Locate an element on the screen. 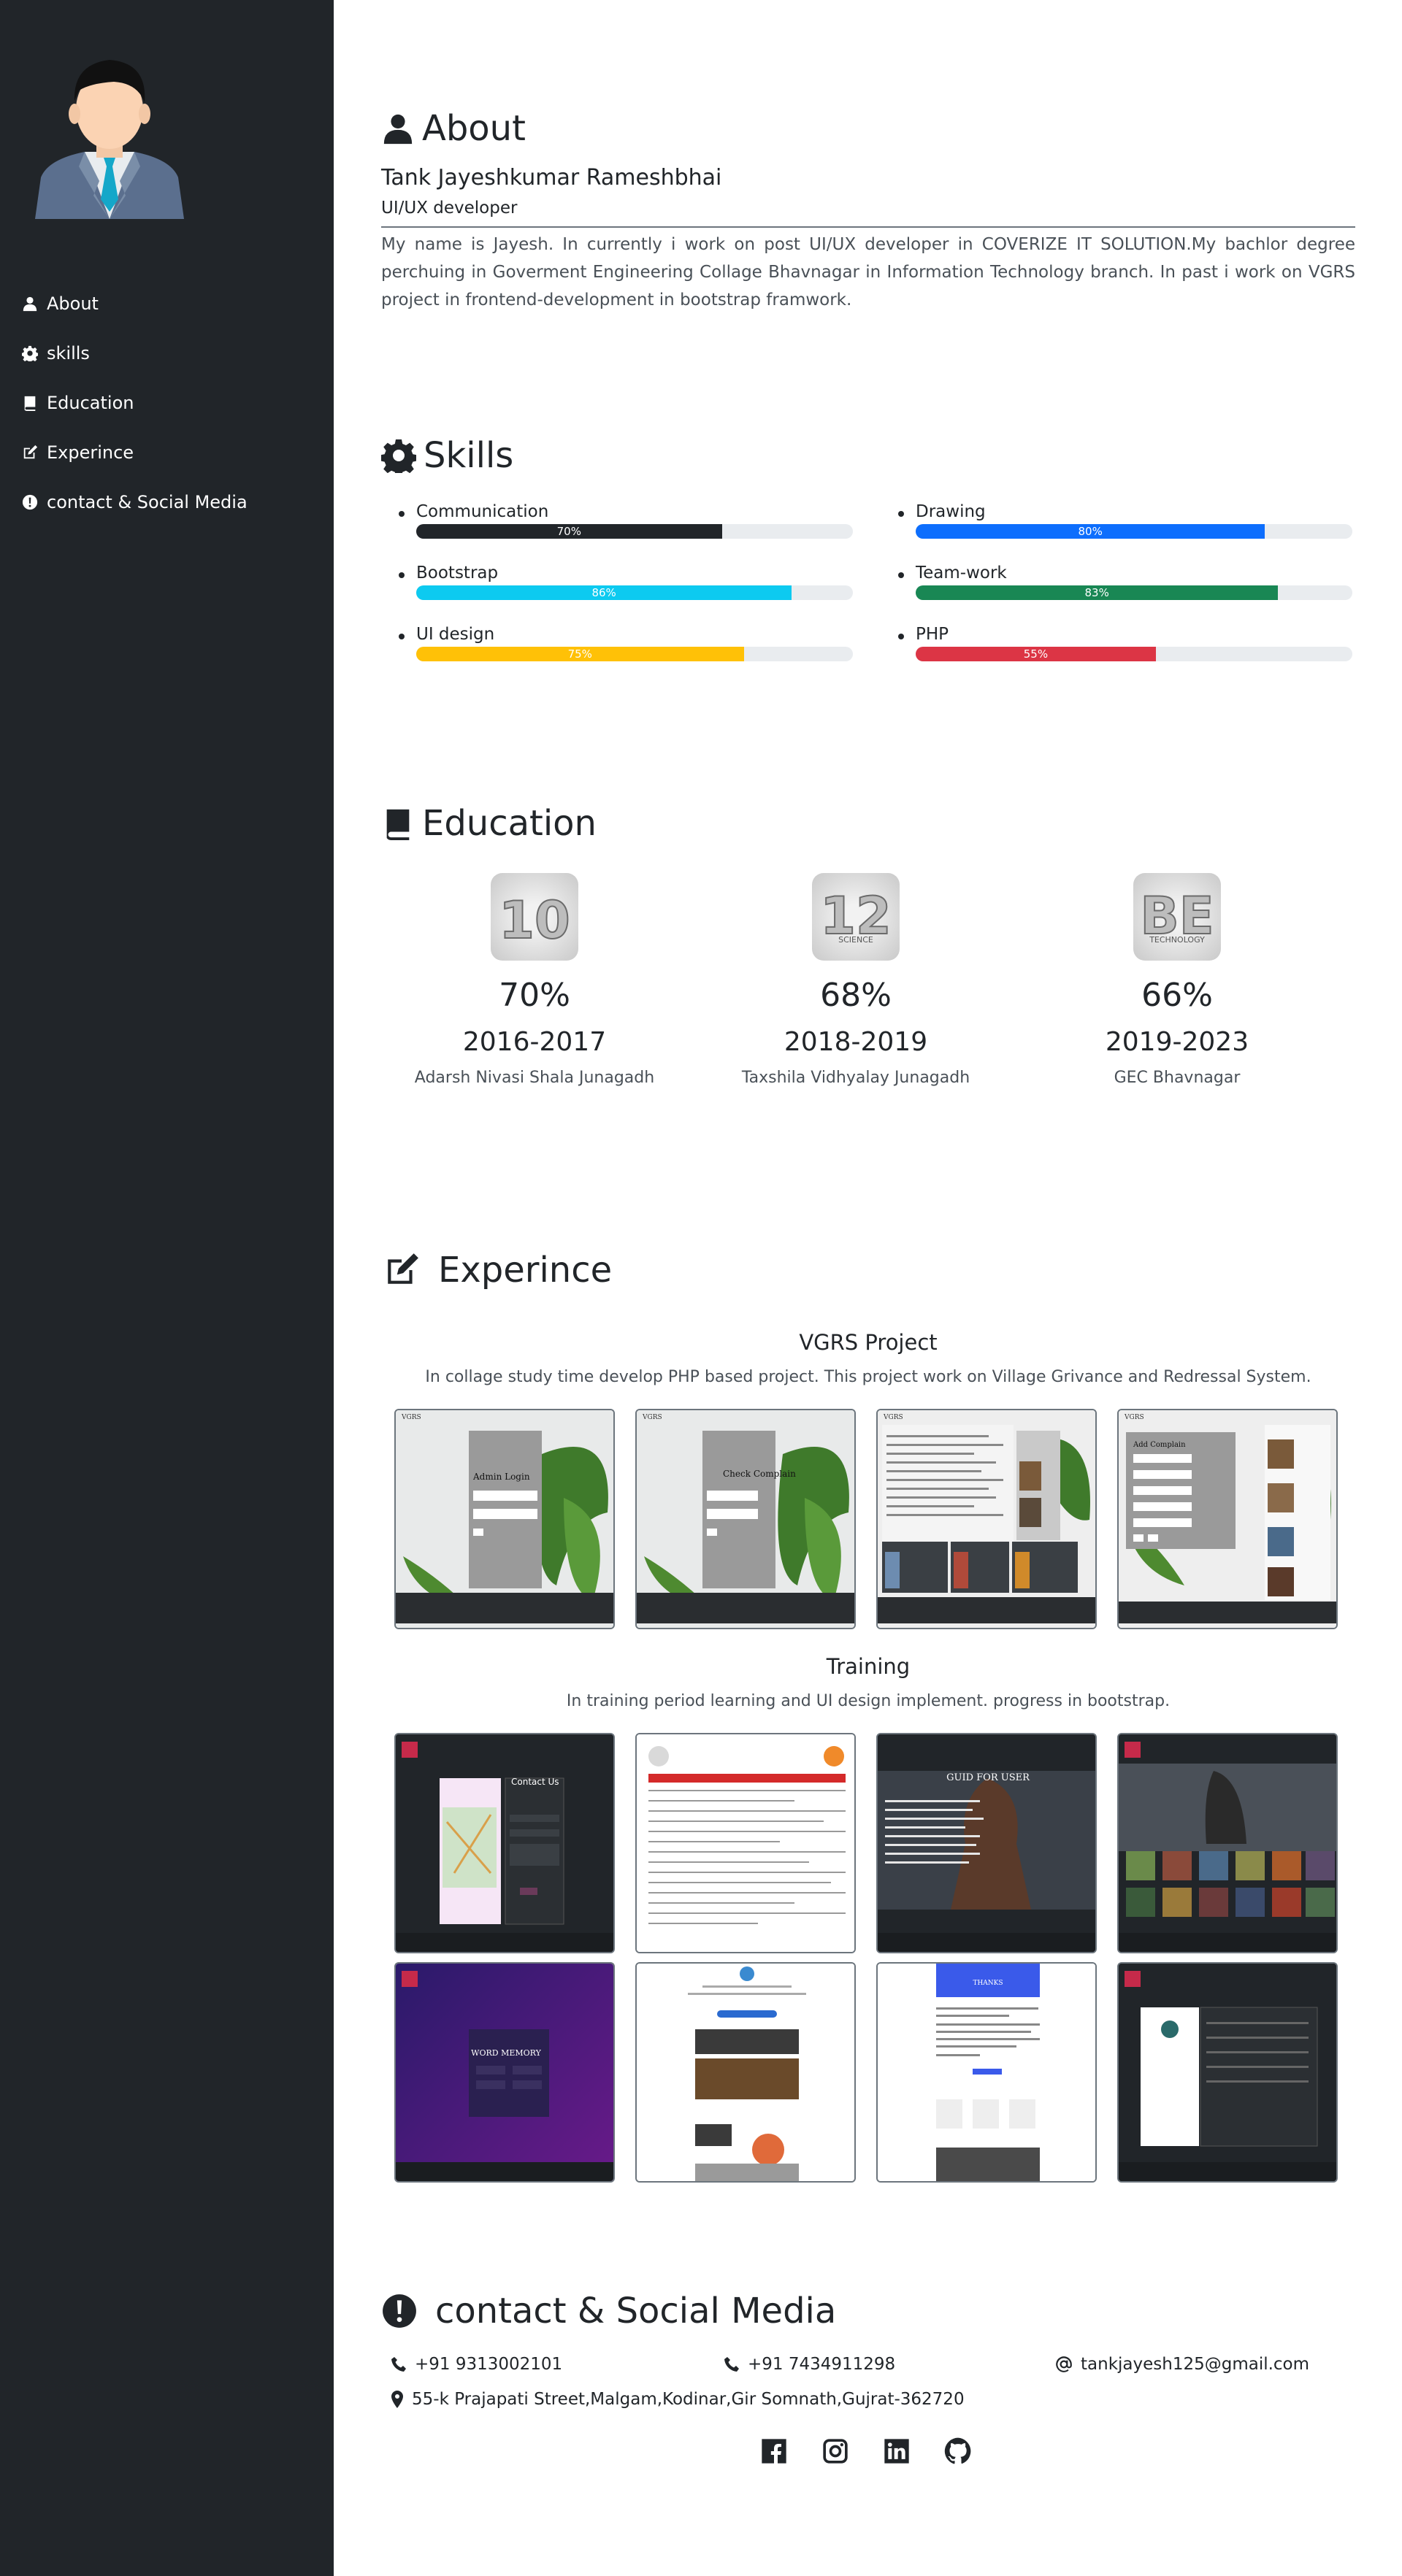 This screenshot has height=2576, width=1402. screenshot-caption: THANKS is located at coordinates (988, 1983).